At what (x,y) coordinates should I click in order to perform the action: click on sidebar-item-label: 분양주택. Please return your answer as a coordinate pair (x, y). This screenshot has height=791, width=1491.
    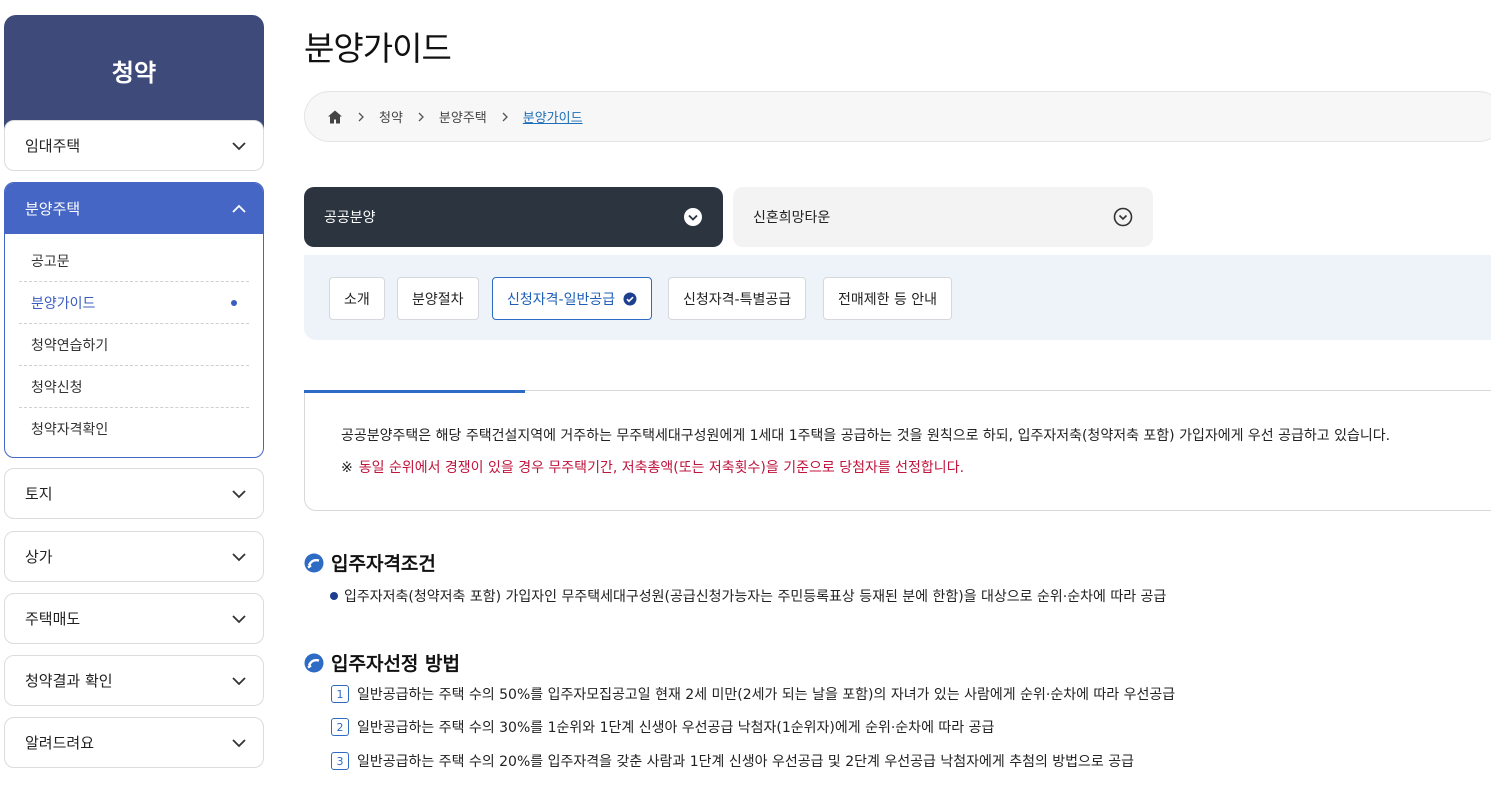
    Looking at the image, I should click on (53, 209).